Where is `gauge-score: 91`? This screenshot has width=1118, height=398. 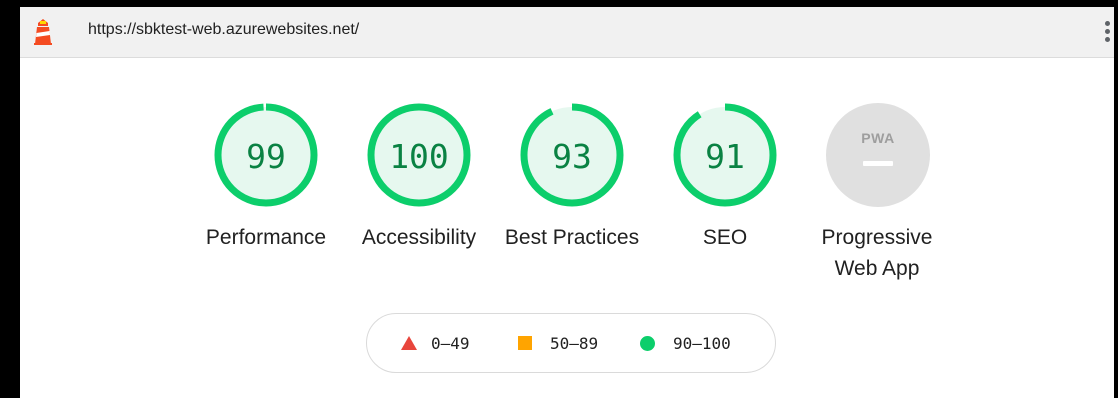 gauge-score: 91 is located at coordinates (725, 156).